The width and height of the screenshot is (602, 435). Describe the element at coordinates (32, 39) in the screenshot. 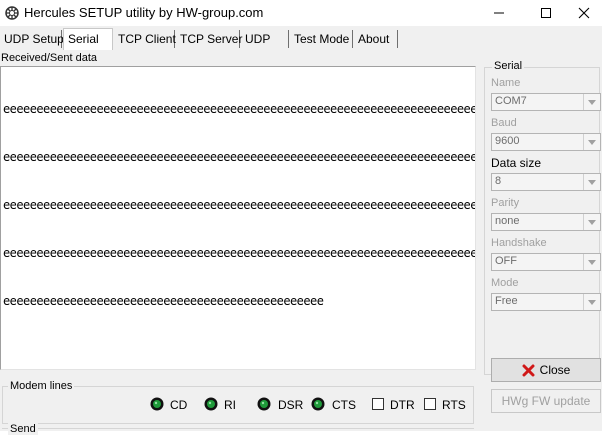

I see `tab-udp-setup: UDP Setup` at that location.